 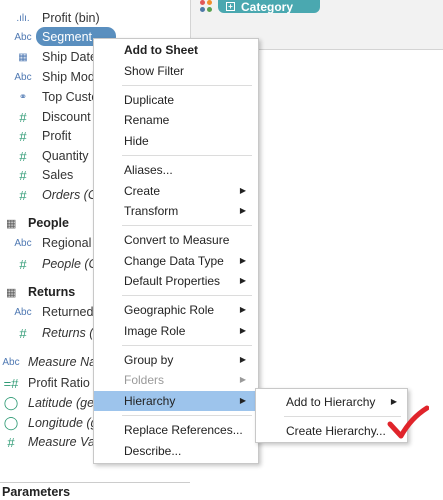 I want to click on calculated-number-icon: =#, so click(x=11, y=383).